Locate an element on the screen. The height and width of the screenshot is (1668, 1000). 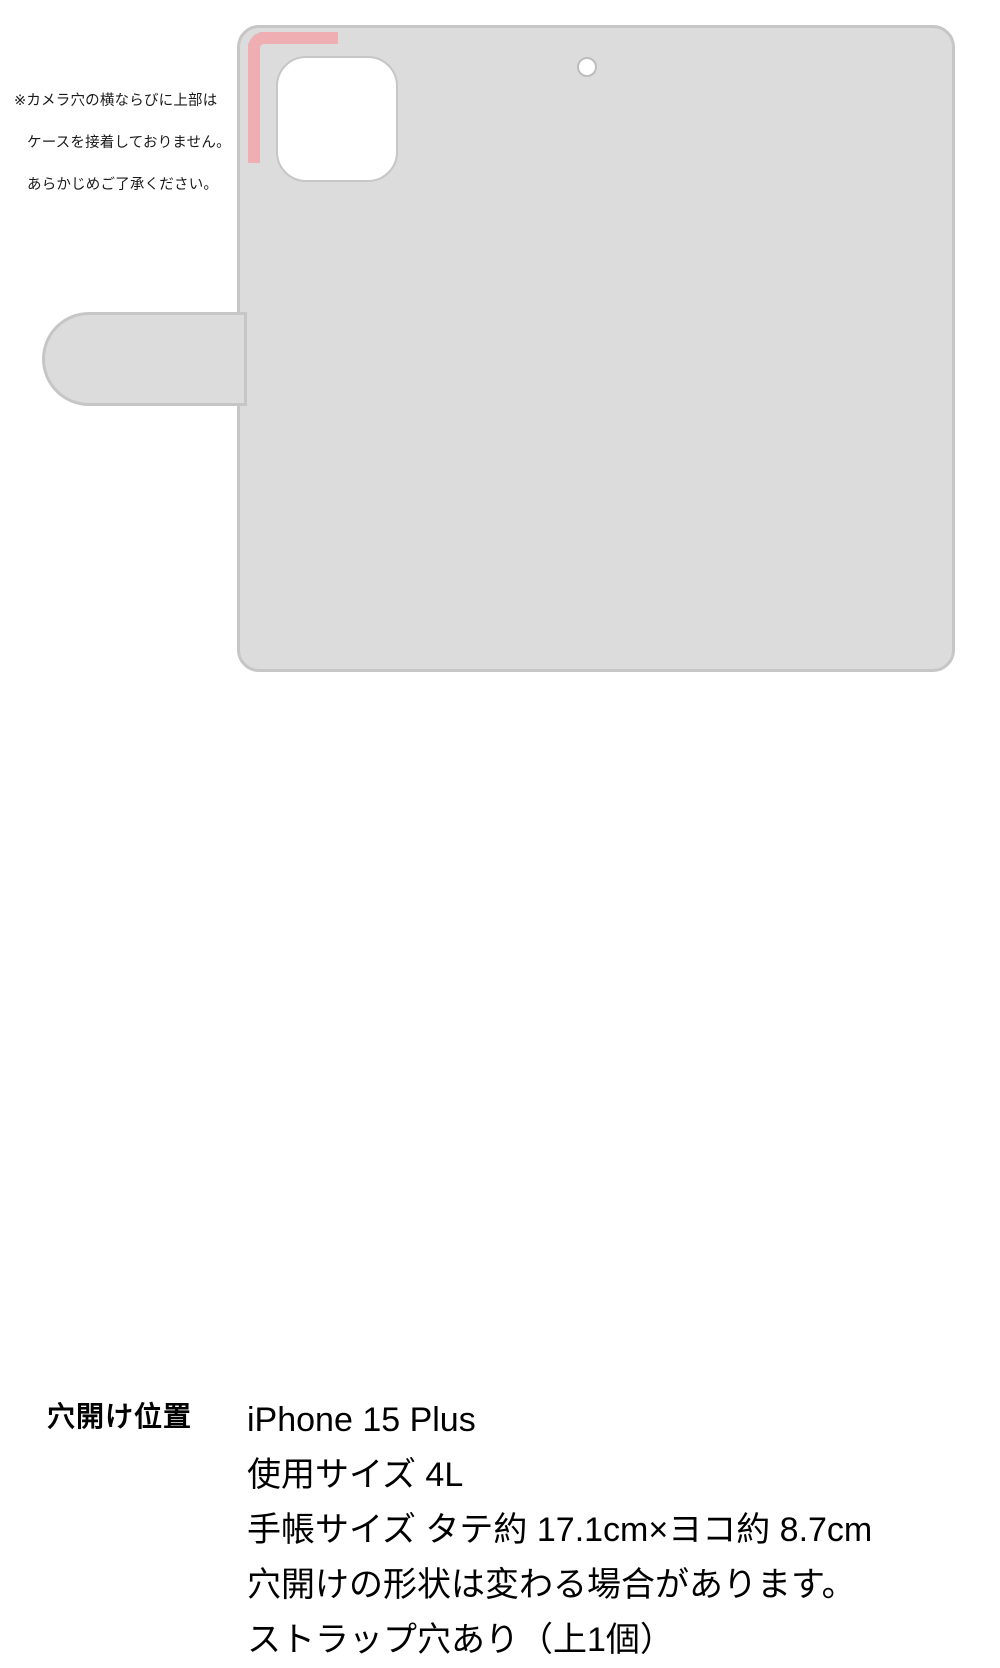
side-flap-seam is located at coordinates (239, 359).